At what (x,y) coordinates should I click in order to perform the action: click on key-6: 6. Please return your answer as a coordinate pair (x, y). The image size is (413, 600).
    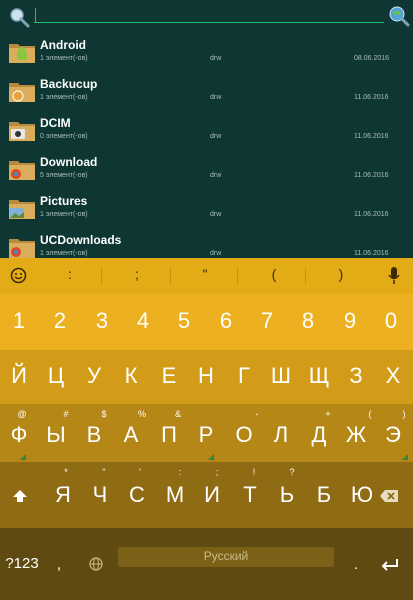
    Looking at the image, I should click on (226, 321).